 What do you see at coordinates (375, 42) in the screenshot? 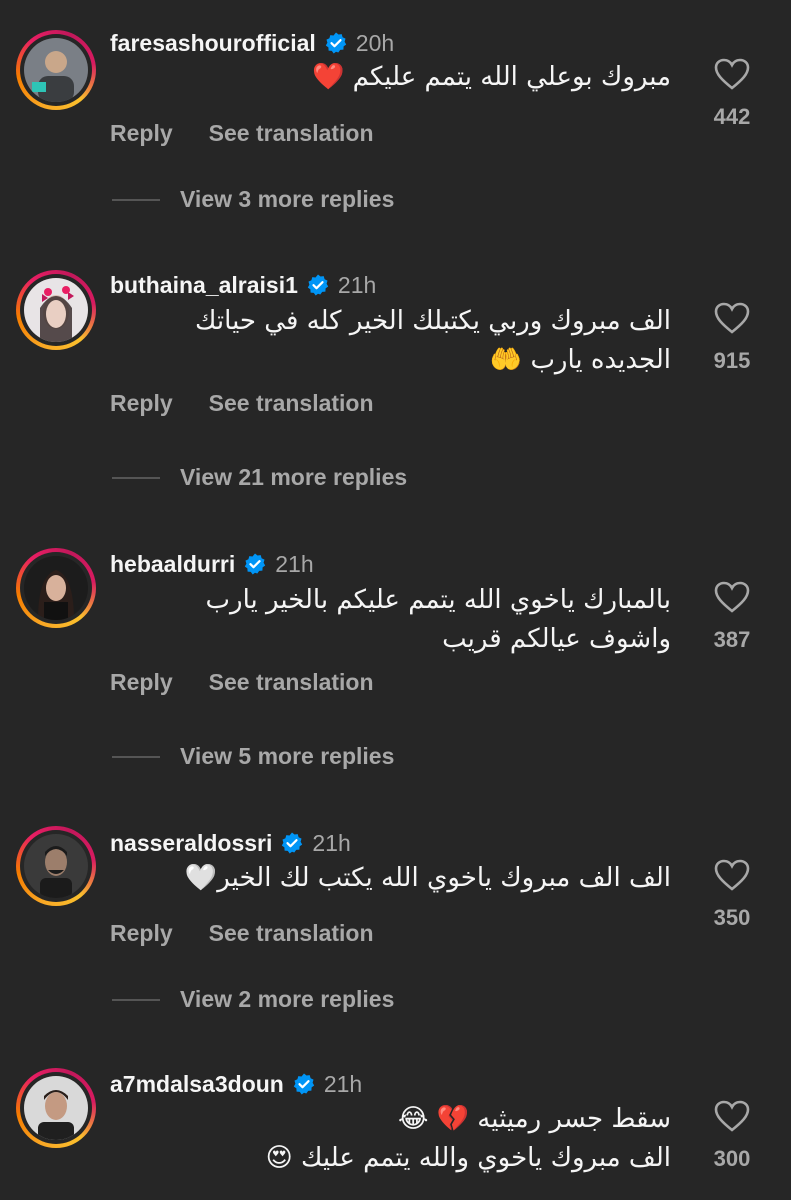
I see `timestamp: 20h` at bounding box center [375, 42].